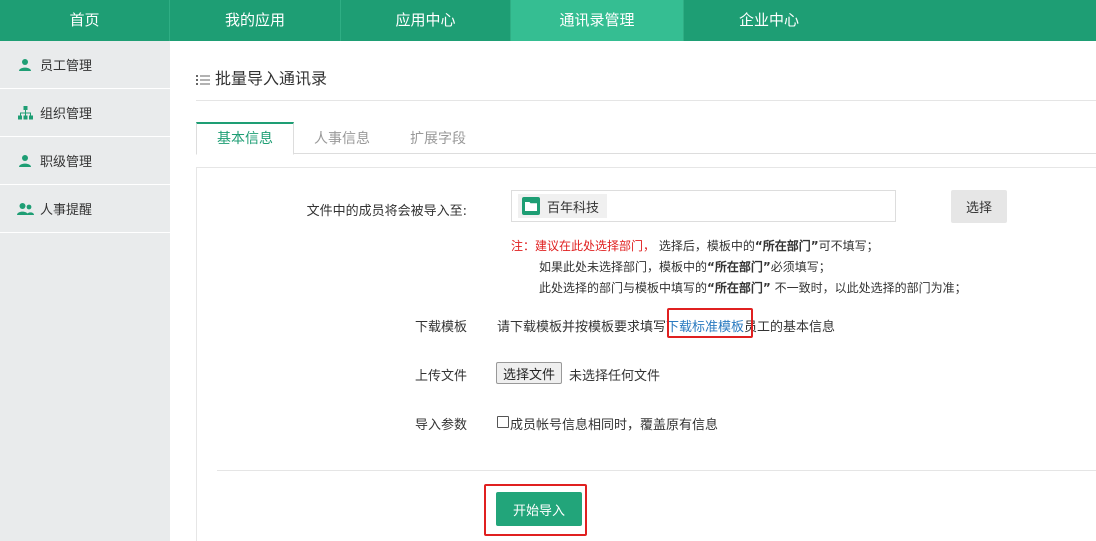 The width and height of the screenshot is (1096, 541). I want to click on users-icon, so click(25, 209).